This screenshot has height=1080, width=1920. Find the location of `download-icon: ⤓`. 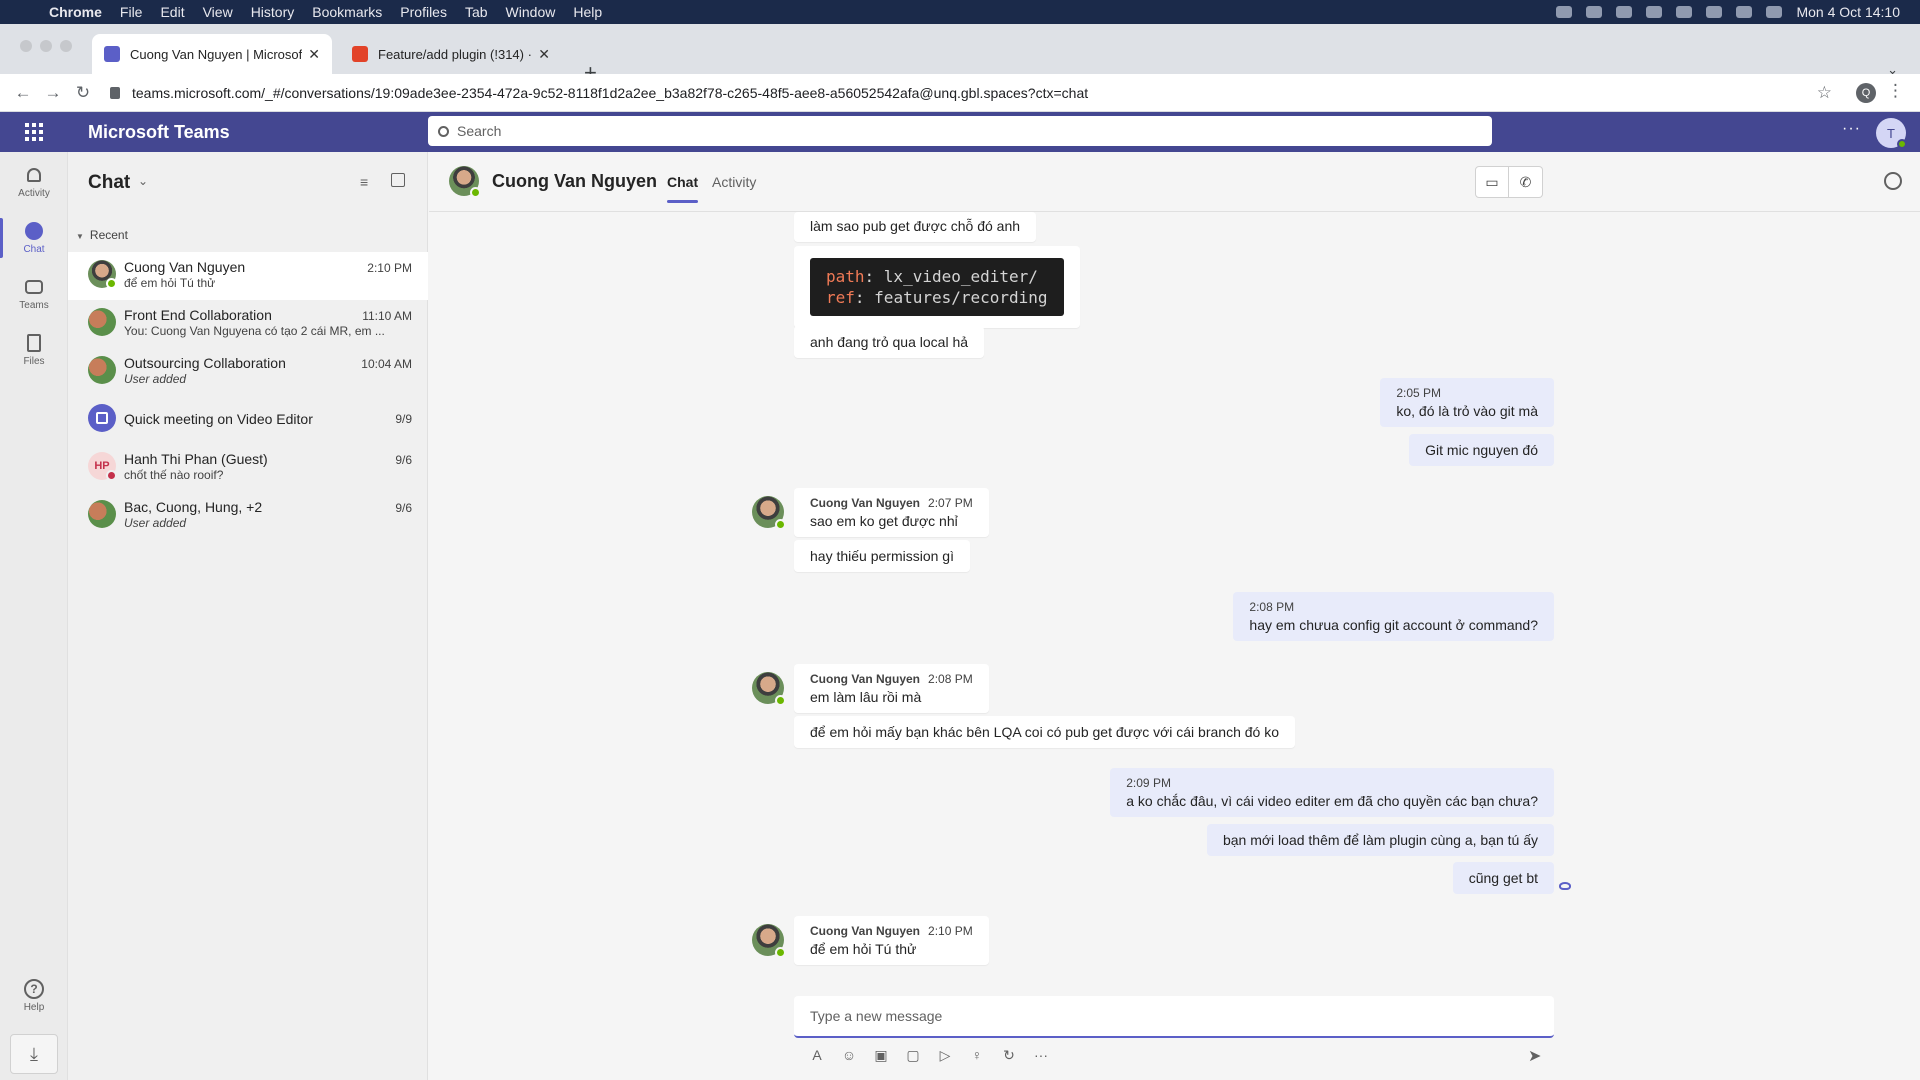

download-icon: ⤓ is located at coordinates (34, 1054).